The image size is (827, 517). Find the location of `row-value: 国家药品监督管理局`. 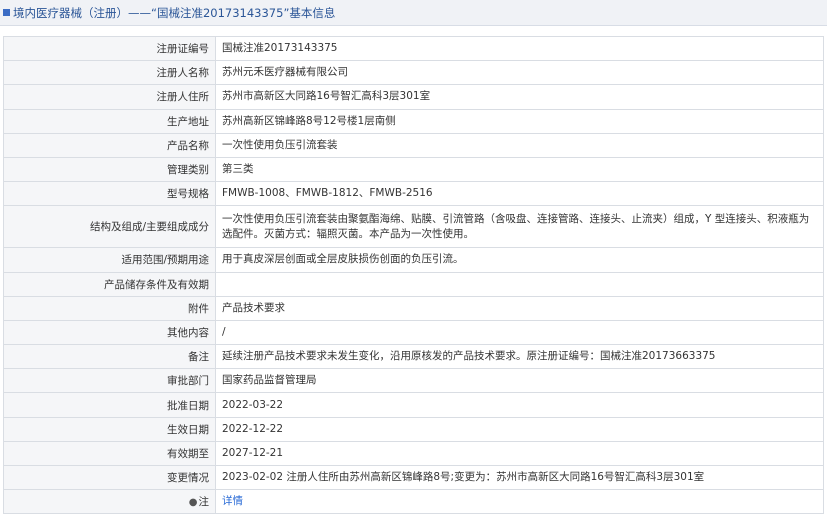

row-value: 国家药品监督管理局 is located at coordinates (519, 381).